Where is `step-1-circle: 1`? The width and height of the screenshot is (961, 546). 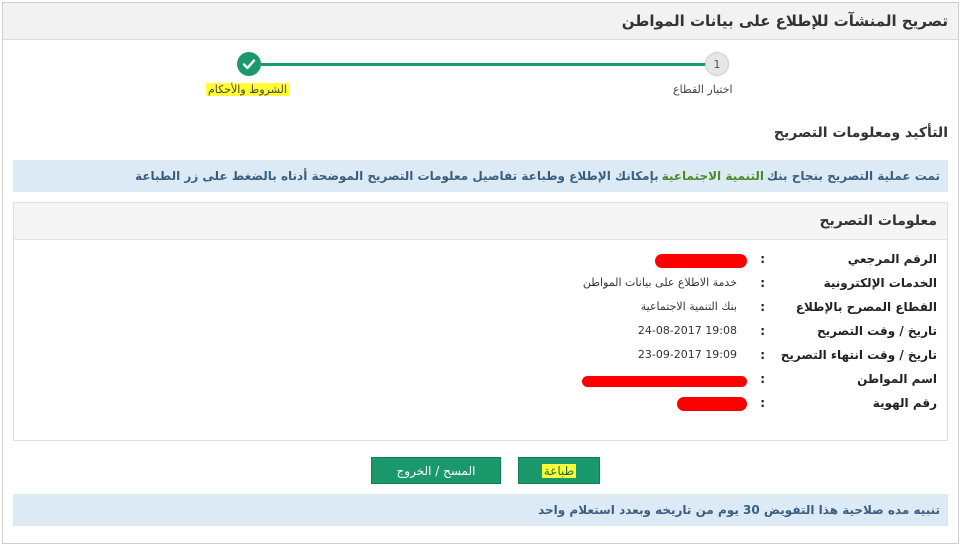 step-1-circle: 1 is located at coordinates (717, 64).